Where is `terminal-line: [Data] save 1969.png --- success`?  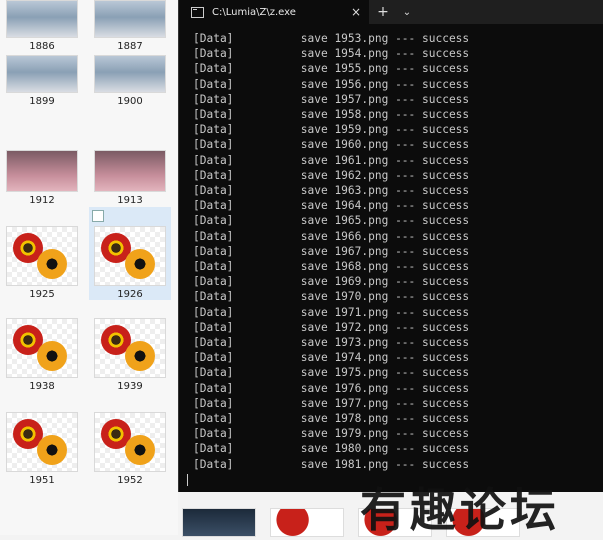
terminal-line: [Data] save 1969.png --- success is located at coordinates (331, 282).